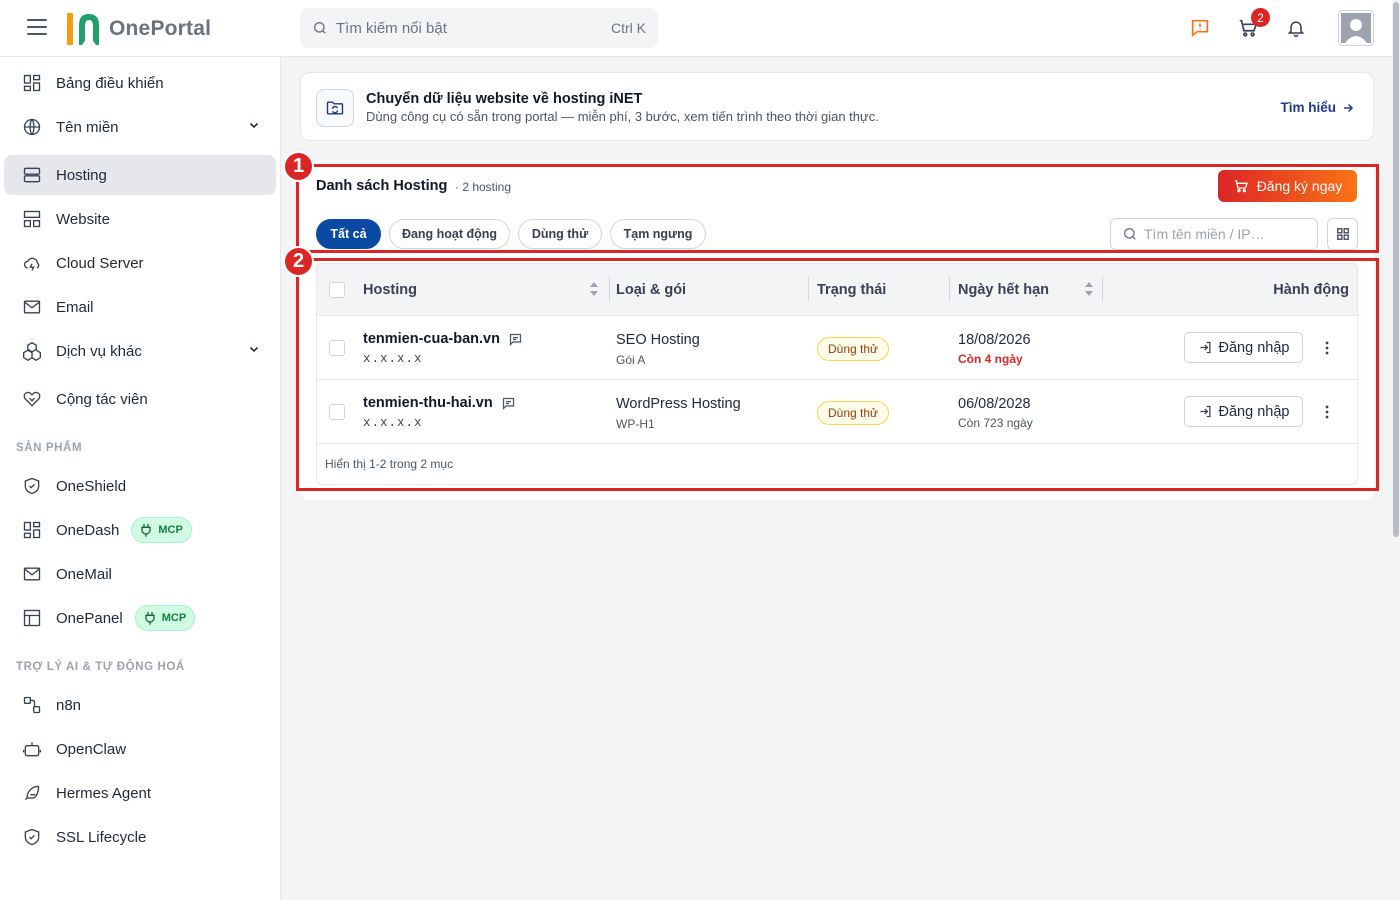  I want to click on sidebar-item-label: Hosting, so click(81, 175).